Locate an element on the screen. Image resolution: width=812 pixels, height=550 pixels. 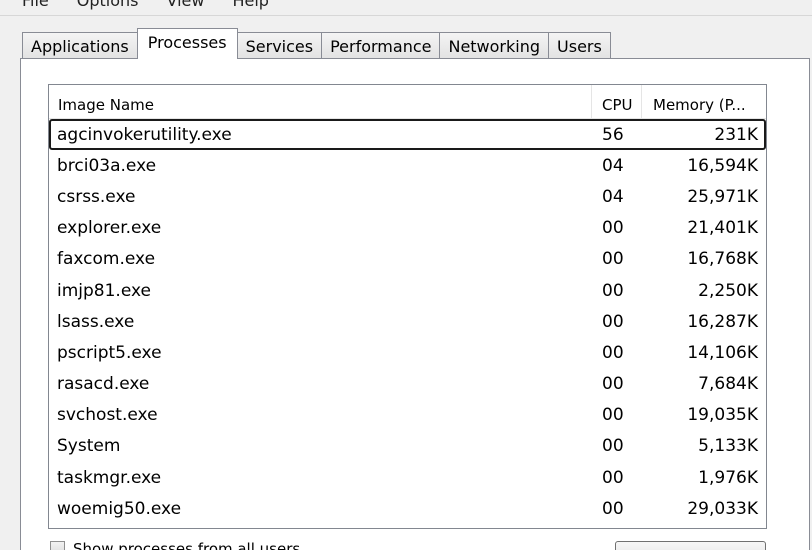
table-row: imjp81.exe 00 2,250K is located at coordinates (407, 290).